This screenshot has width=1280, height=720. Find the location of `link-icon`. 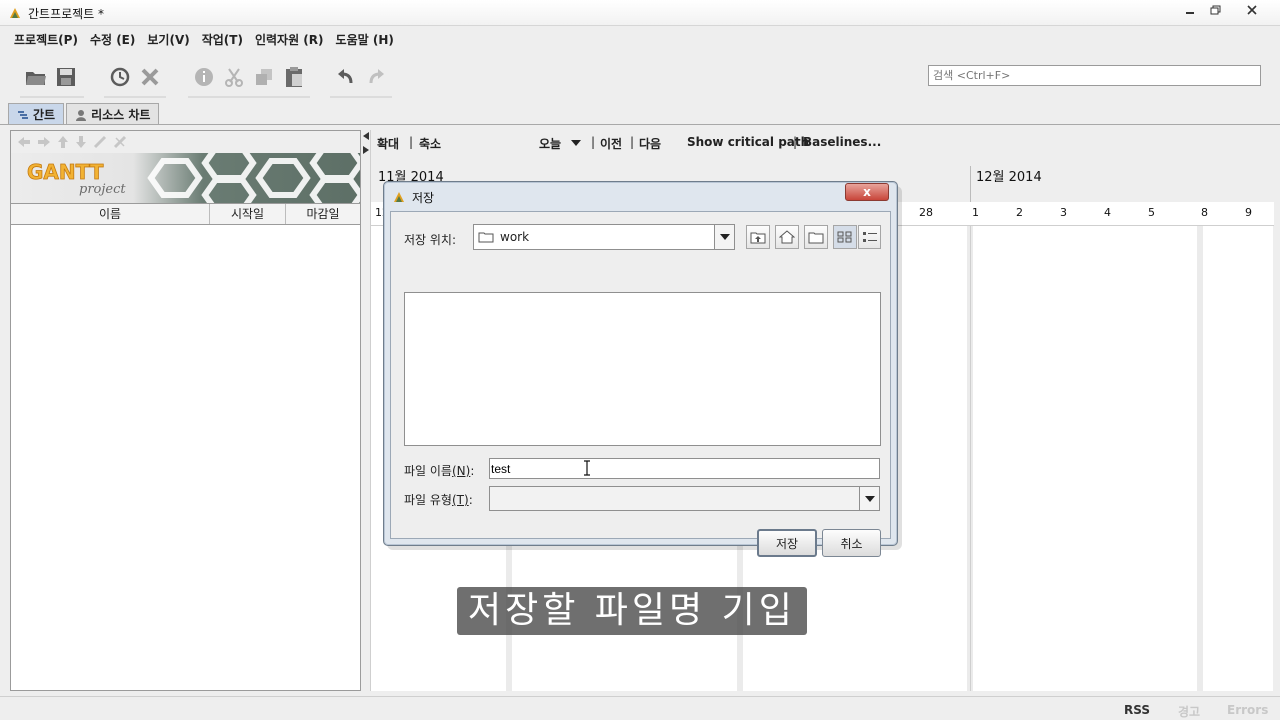

link-icon is located at coordinates (100, 142).